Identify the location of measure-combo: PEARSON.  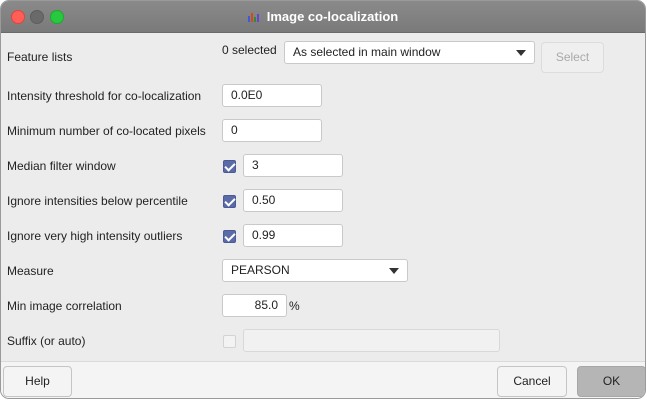
(315, 270).